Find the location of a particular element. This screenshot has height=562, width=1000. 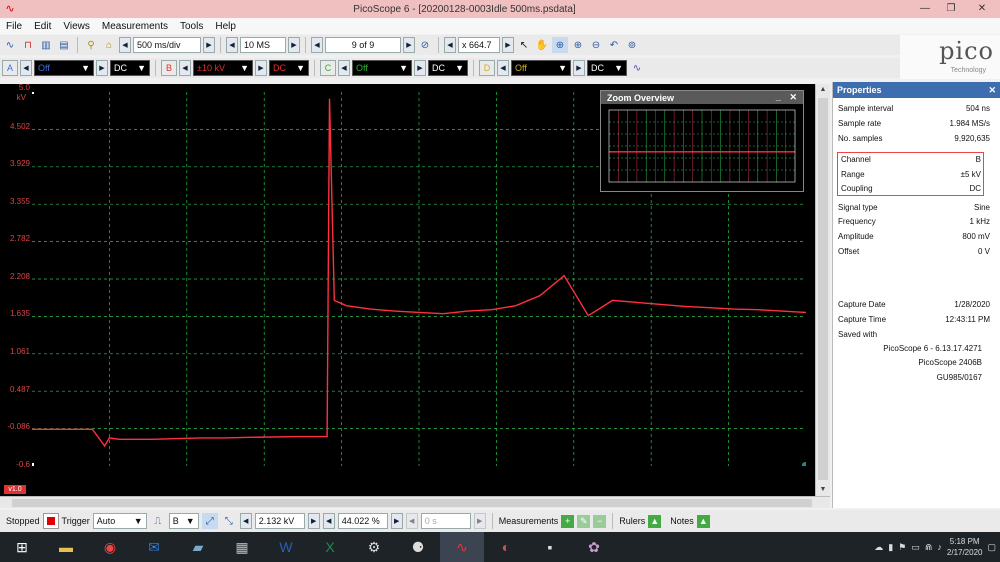

channel-c-down-button: ◀ is located at coordinates (344, 68).